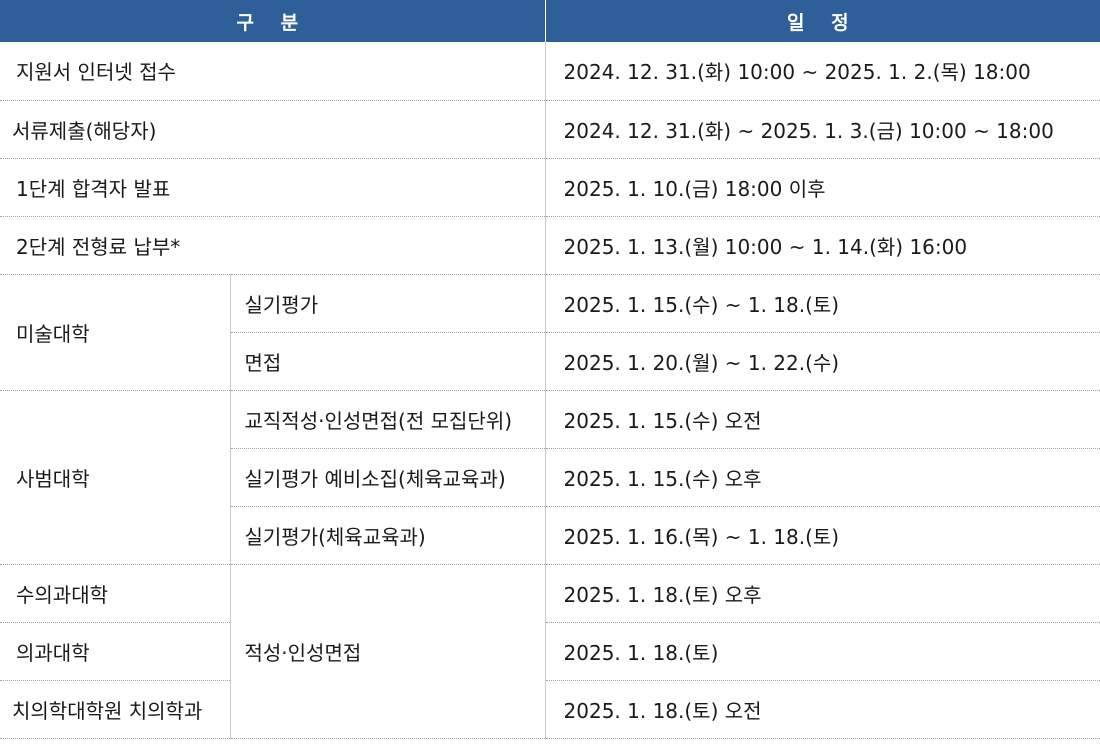 The image size is (1100, 752). I want to click on date-medicine: 2025. 1. 18.(토), so click(822, 651).